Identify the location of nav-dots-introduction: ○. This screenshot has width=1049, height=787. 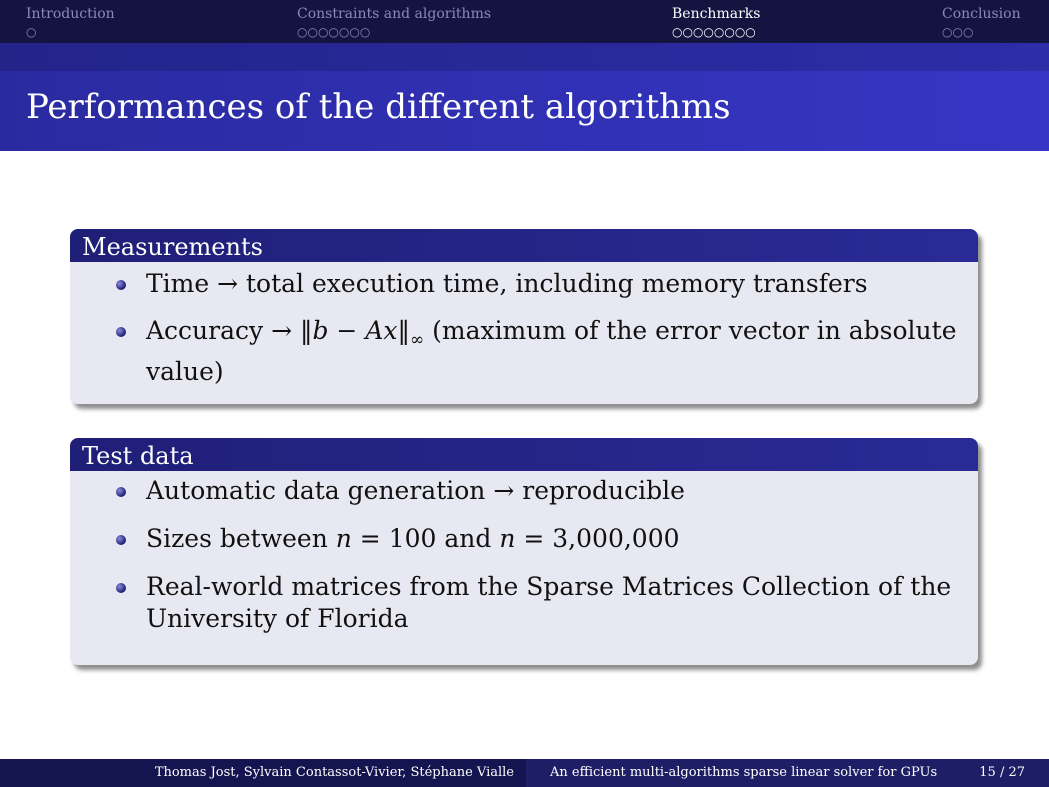
(31, 32).